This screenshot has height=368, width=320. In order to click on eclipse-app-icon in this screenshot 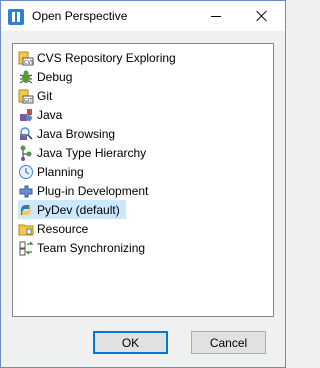, I will do `click(16, 17)`.